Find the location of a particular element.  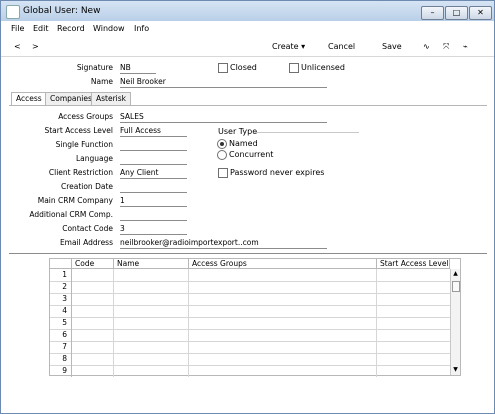

single-function-field is located at coordinates (153, 145).